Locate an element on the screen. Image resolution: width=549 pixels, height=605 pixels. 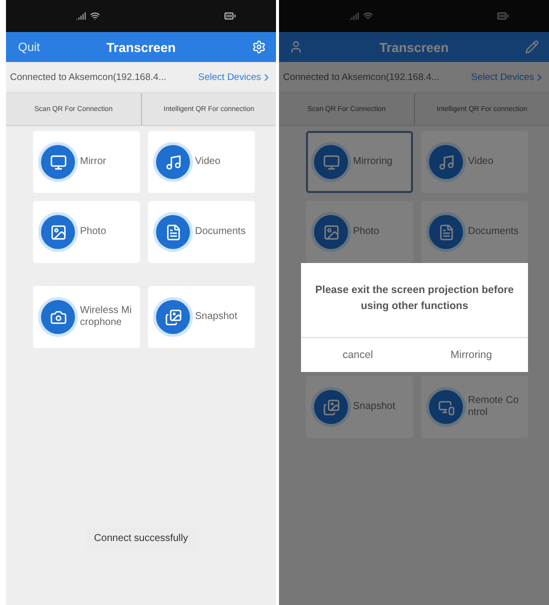
feature-tile: Remote Control is located at coordinates (474, 407).